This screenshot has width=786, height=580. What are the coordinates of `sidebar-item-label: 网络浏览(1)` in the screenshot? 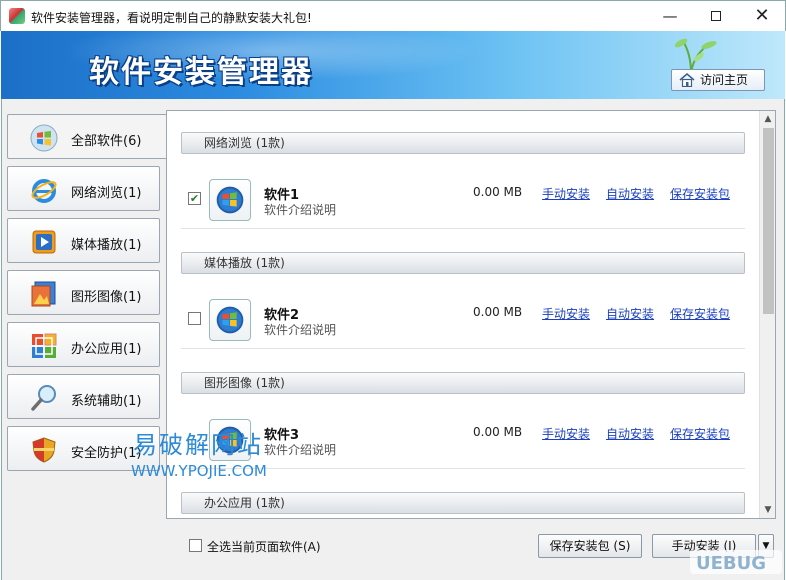 It's located at (106, 193).